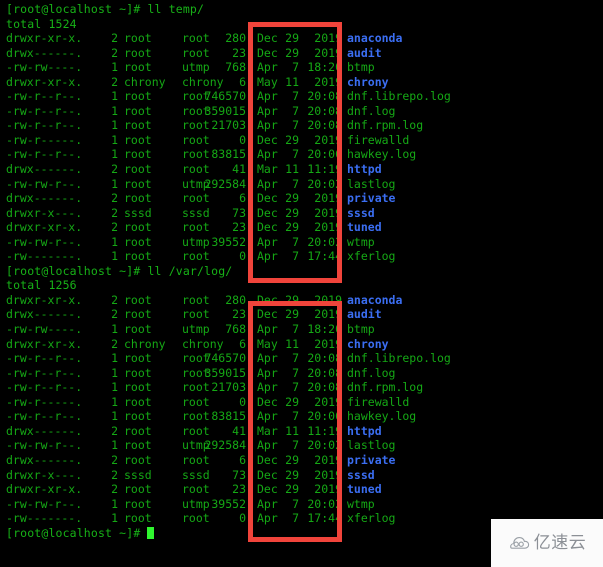 The height and width of the screenshot is (567, 603). What do you see at coordinates (44, 474) in the screenshot?
I see `file-permissions: drwxr-x---.` at bounding box center [44, 474].